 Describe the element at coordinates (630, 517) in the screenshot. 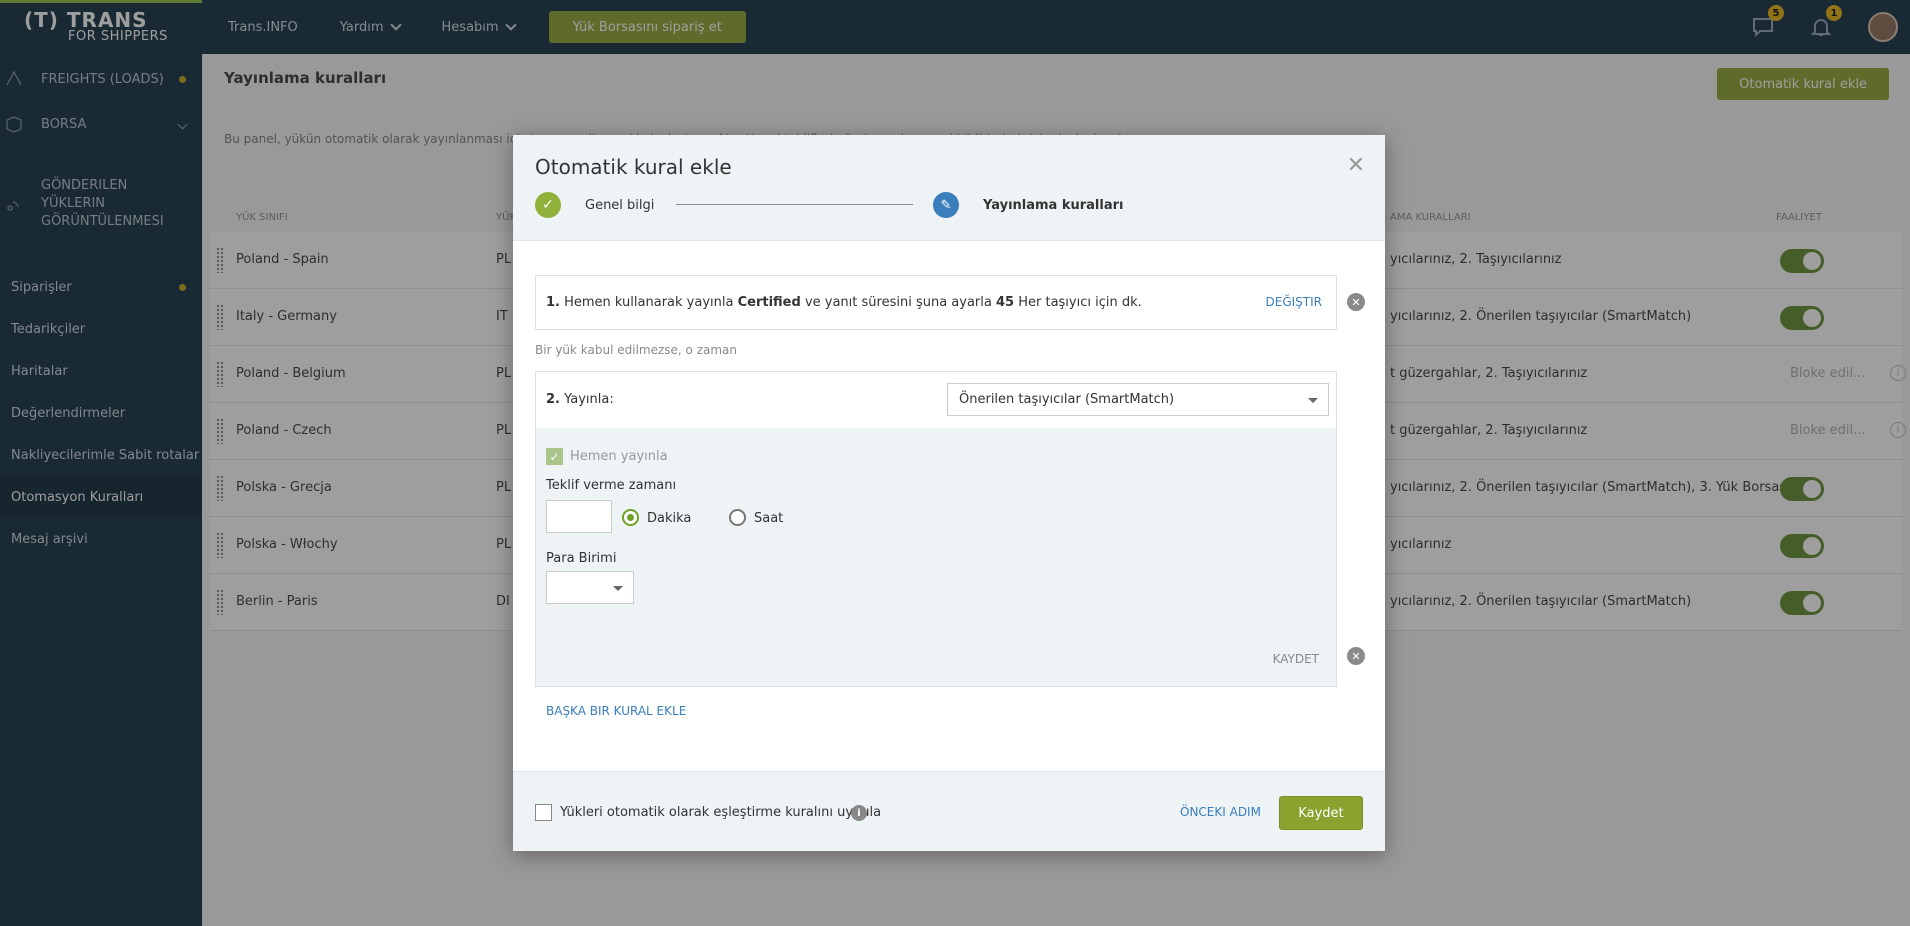

I see `minute-radio` at that location.